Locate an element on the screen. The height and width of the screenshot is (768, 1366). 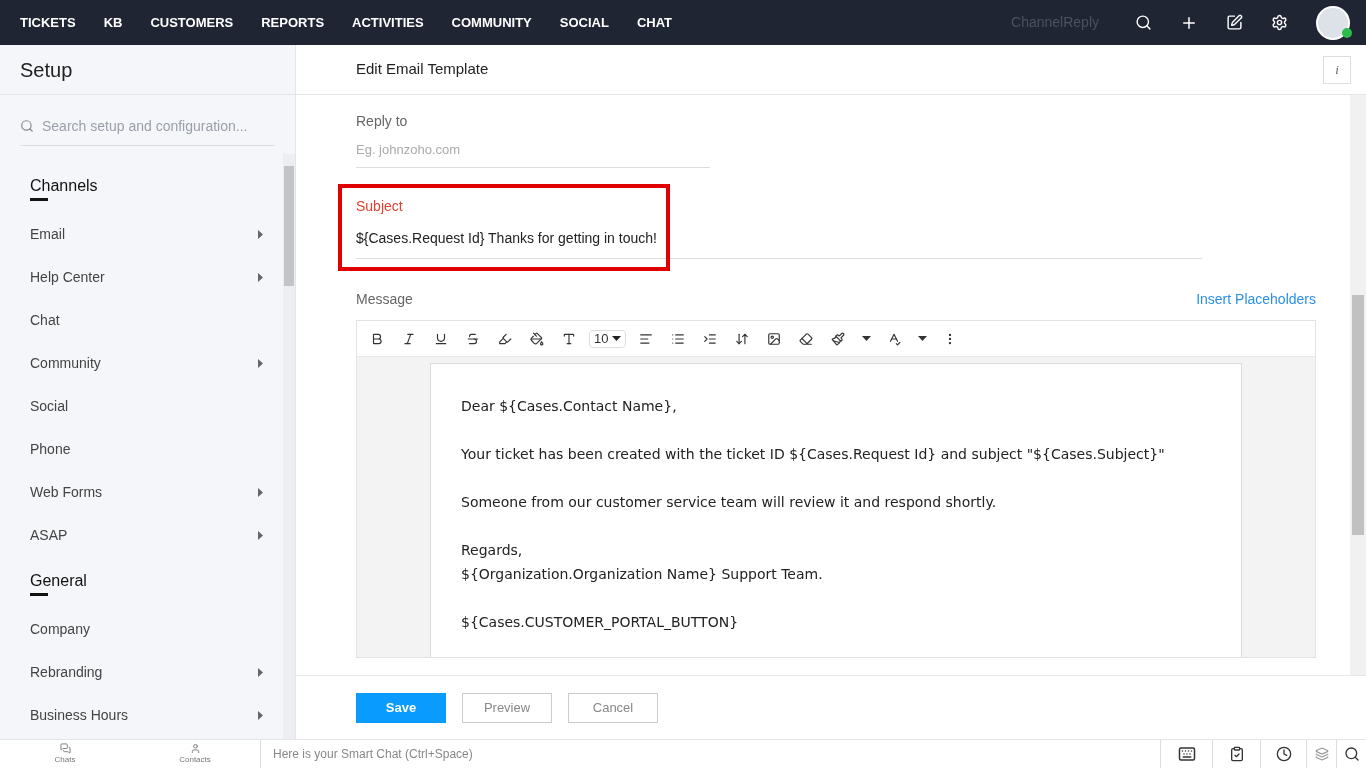
sidebar-item: Rebranding is located at coordinates (141, 672).